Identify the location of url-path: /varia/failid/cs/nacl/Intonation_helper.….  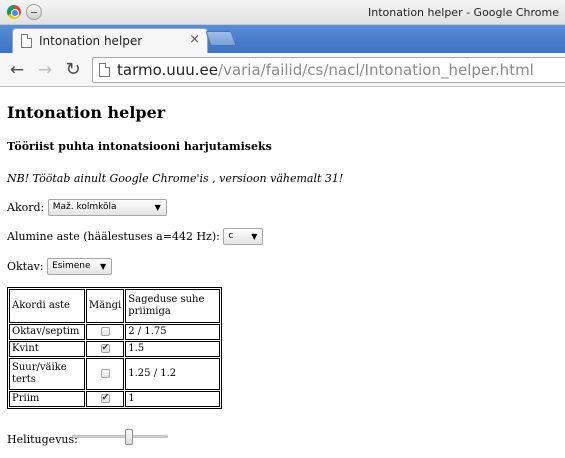
(376, 70).